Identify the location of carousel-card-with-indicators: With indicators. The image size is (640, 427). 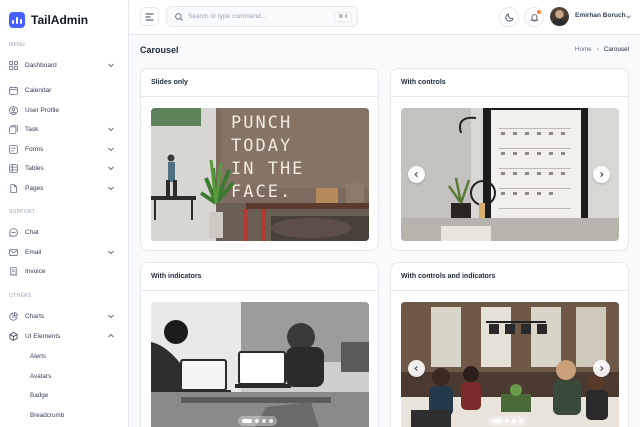
(259, 344).